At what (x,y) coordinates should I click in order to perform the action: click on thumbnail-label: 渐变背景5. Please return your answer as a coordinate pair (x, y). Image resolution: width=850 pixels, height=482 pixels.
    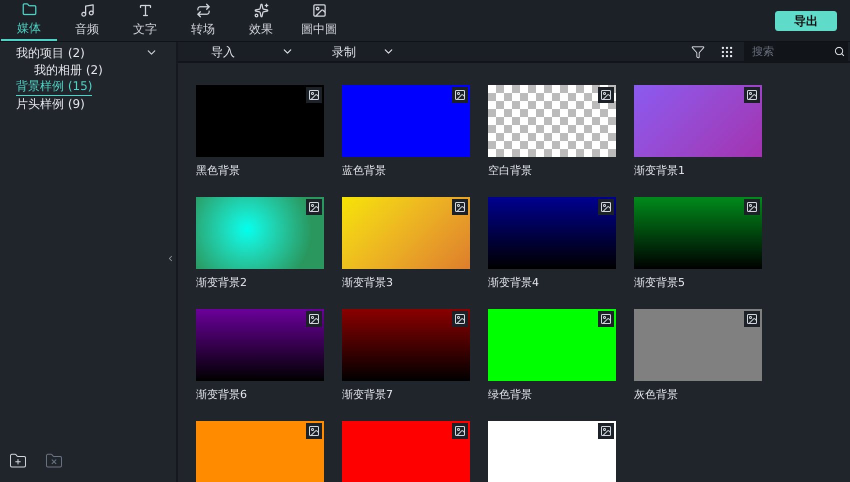
    Looking at the image, I should click on (660, 283).